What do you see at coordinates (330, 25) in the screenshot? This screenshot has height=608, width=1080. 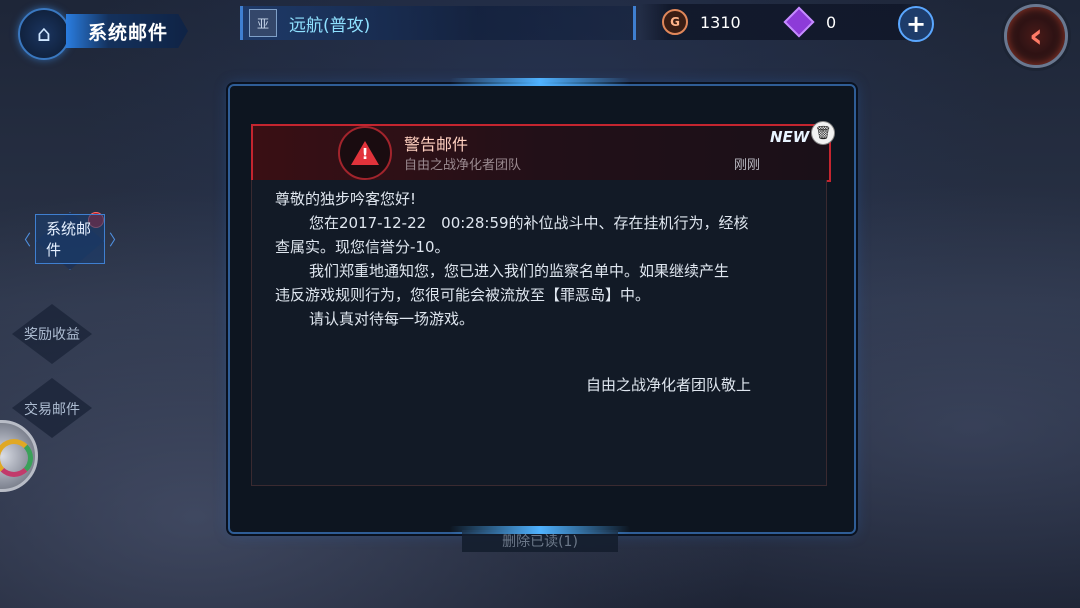 I see `game-mode-label: 远航(普攻)` at bounding box center [330, 25].